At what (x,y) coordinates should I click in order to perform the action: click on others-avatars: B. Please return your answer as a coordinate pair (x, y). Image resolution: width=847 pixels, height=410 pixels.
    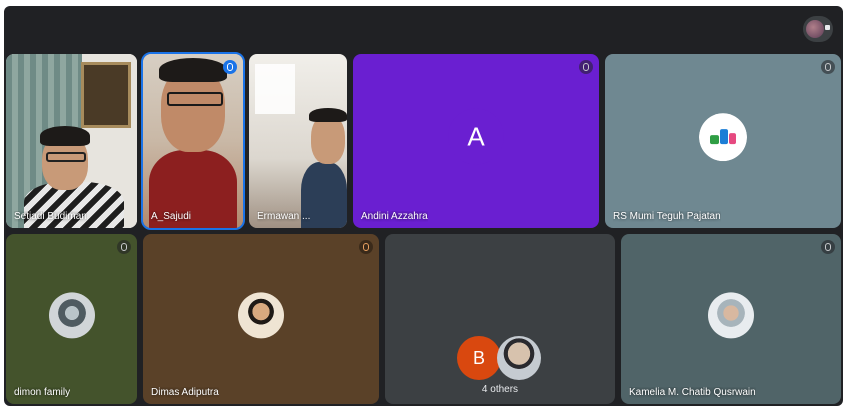
    Looking at the image, I should click on (500, 358).